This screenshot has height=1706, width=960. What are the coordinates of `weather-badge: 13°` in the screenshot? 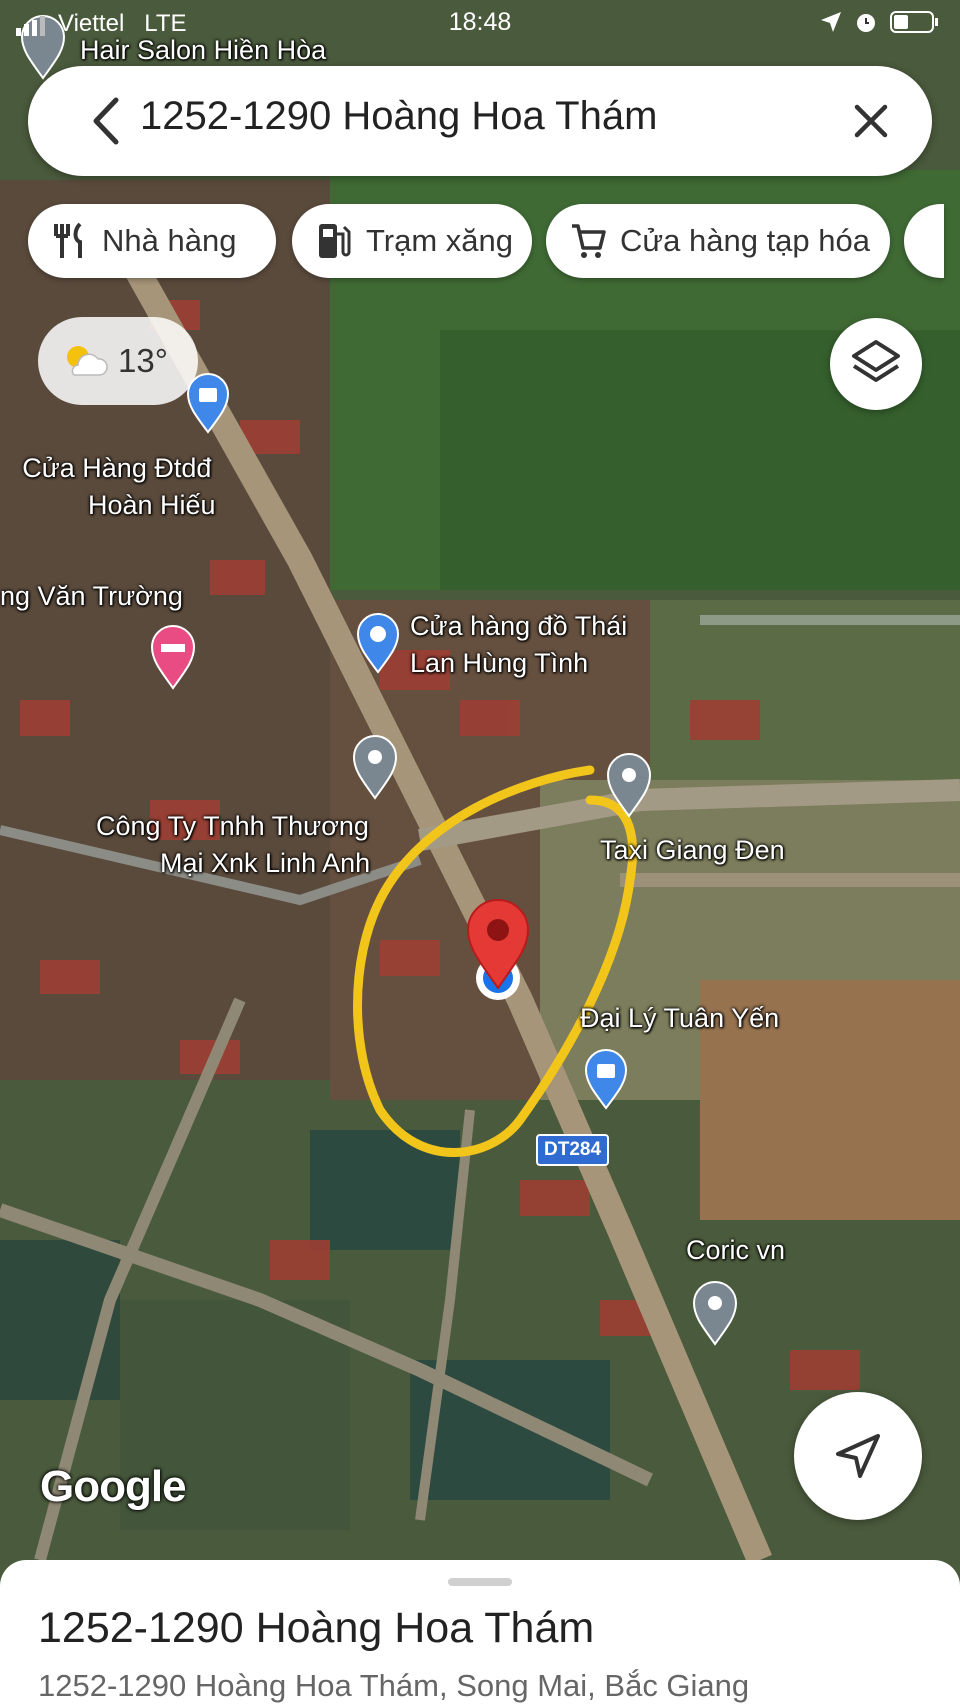 It's located at (118, 361).